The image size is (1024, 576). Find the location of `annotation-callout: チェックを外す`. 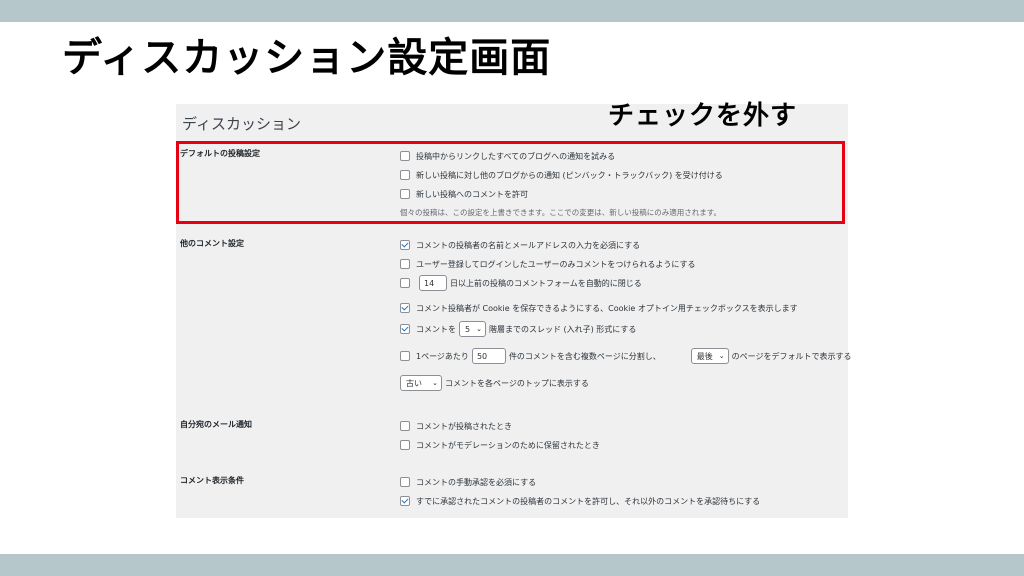

annotation-callout: チェックを外す is located at coordinates (703, 116).